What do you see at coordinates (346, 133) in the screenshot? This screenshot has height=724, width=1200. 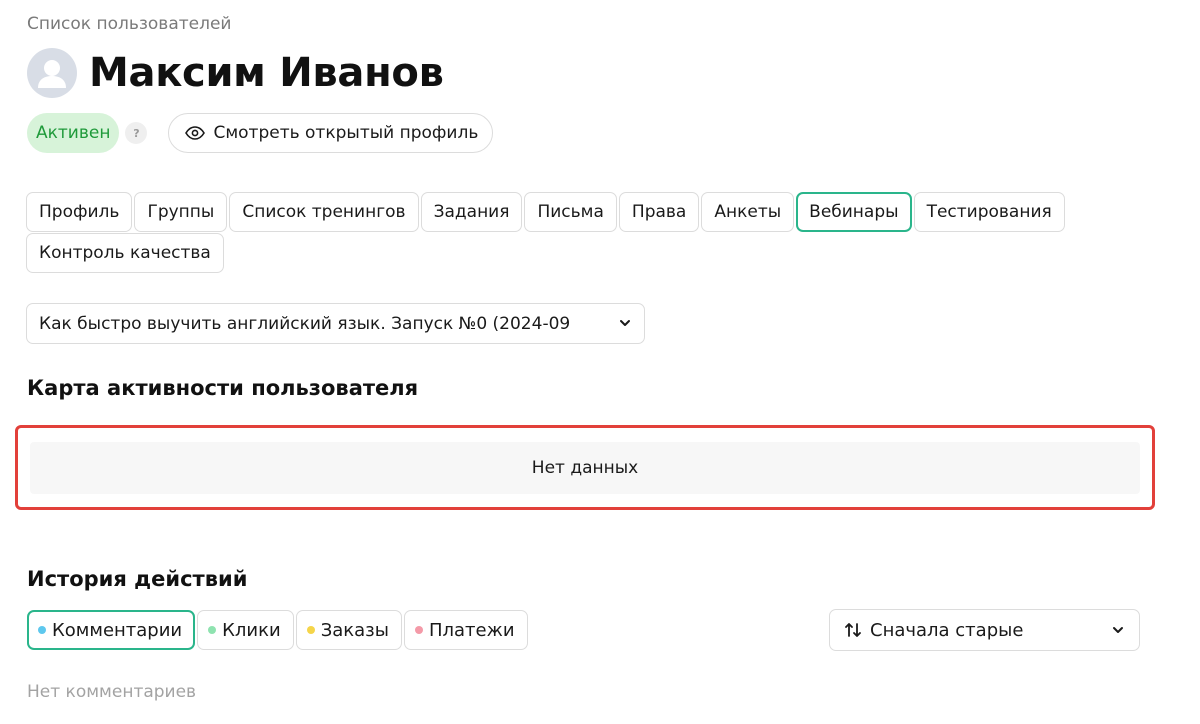 I see `view-public-profile-label: Смотреть открытый профиль` at bounding box center [346, 133].